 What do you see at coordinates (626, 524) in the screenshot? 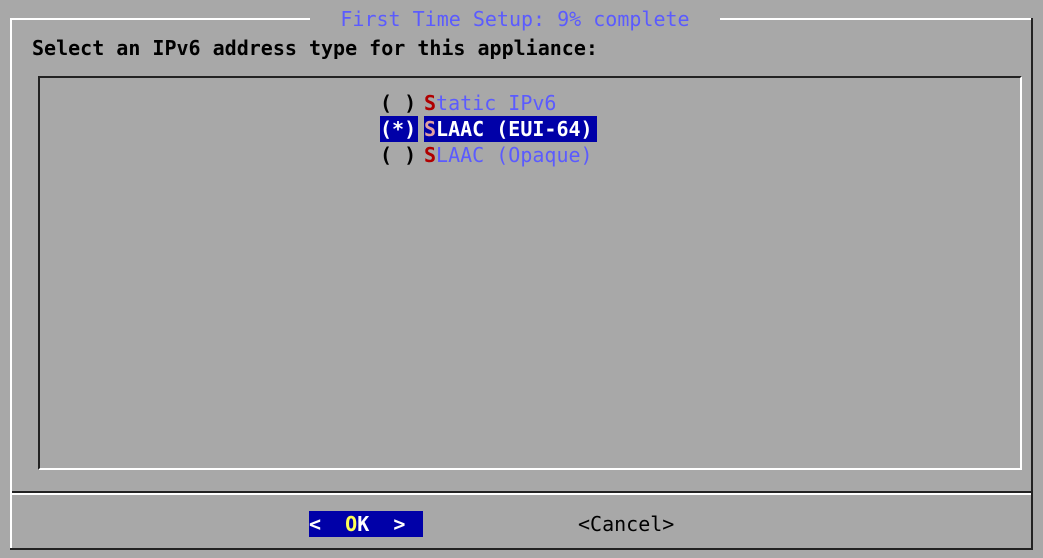
I see `cancel-button: <Cancel>` at bounding box center [626, 524].